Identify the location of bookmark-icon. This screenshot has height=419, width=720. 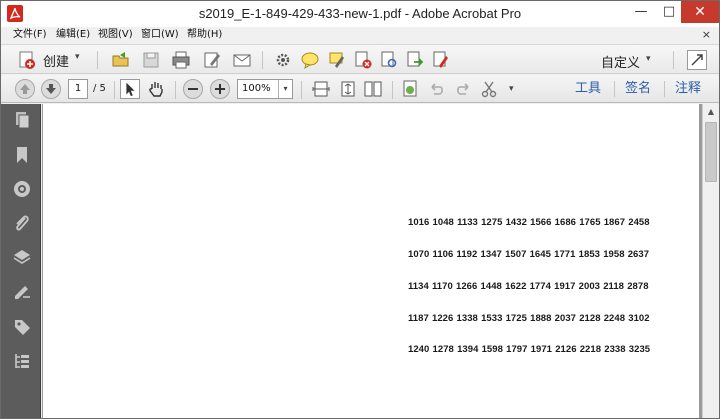
(22, 155).